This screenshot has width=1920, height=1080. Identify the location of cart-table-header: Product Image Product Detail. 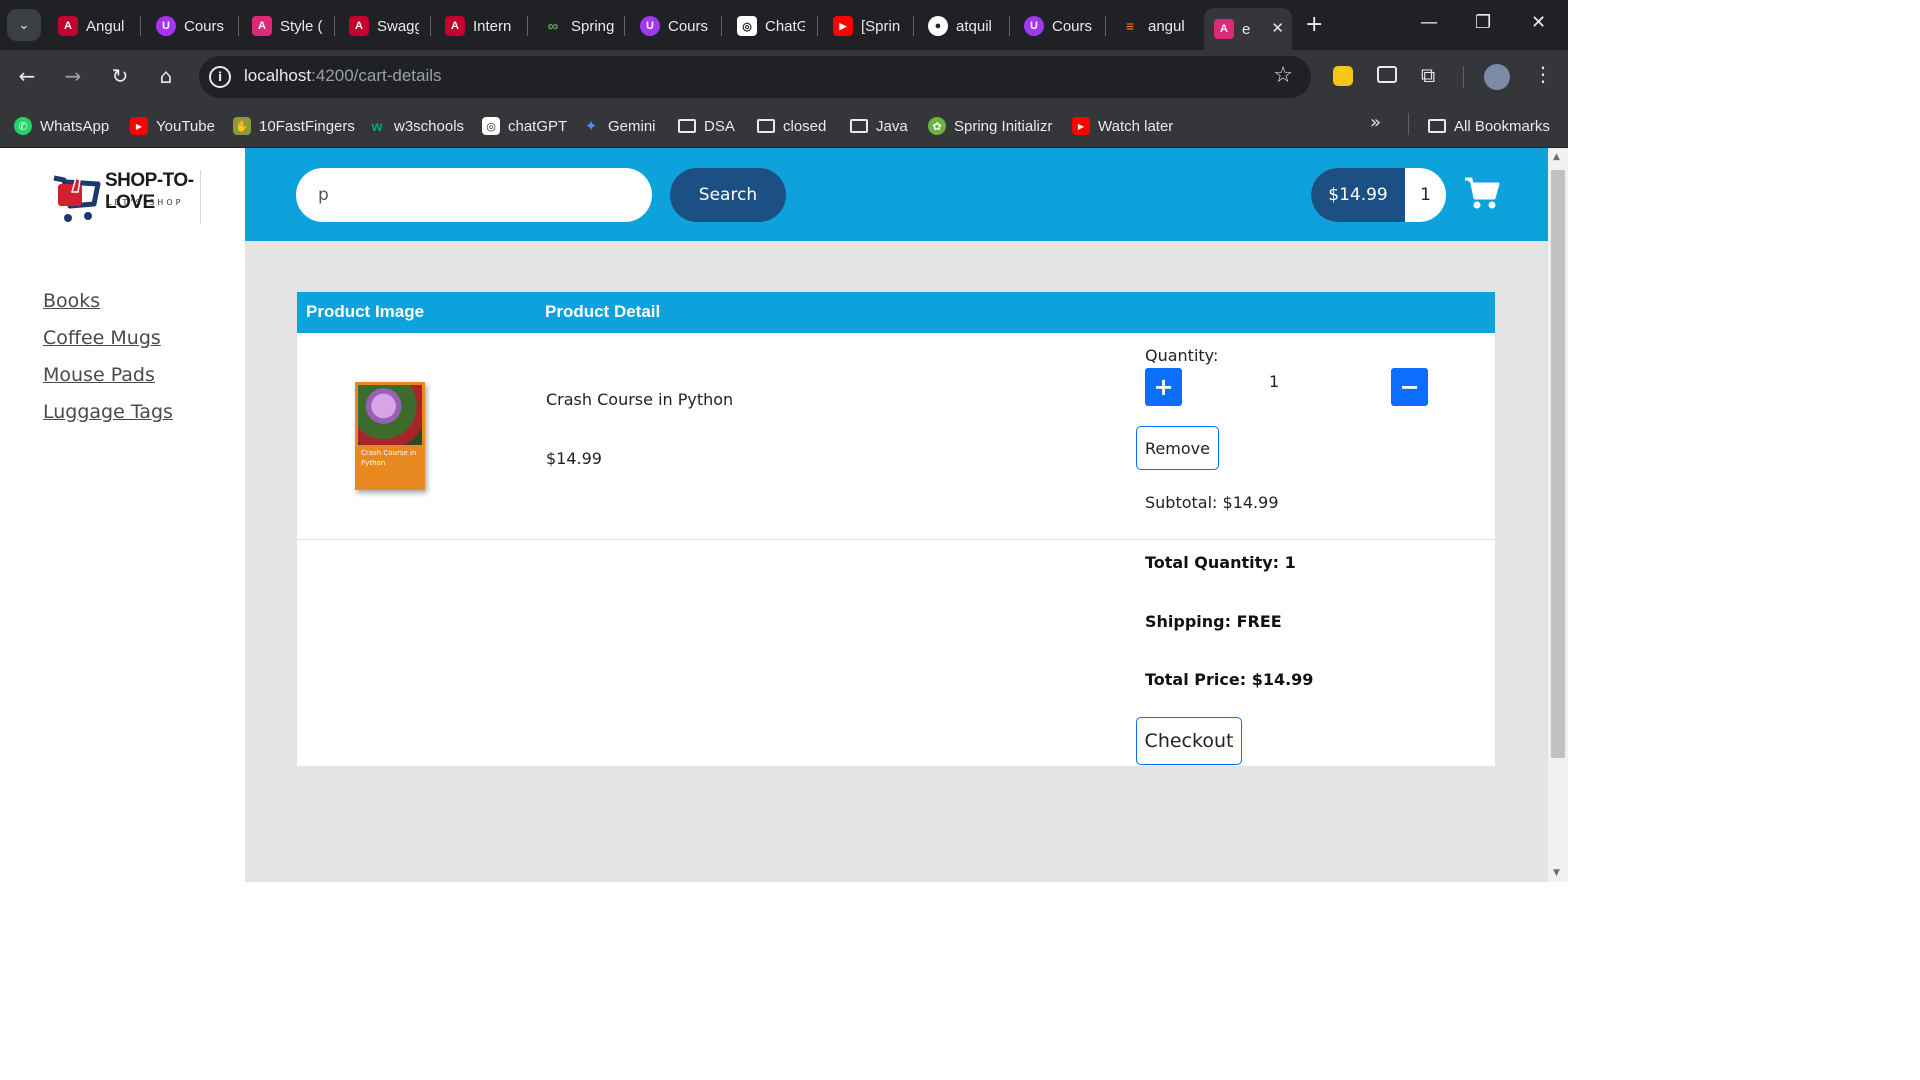
(896, 312).